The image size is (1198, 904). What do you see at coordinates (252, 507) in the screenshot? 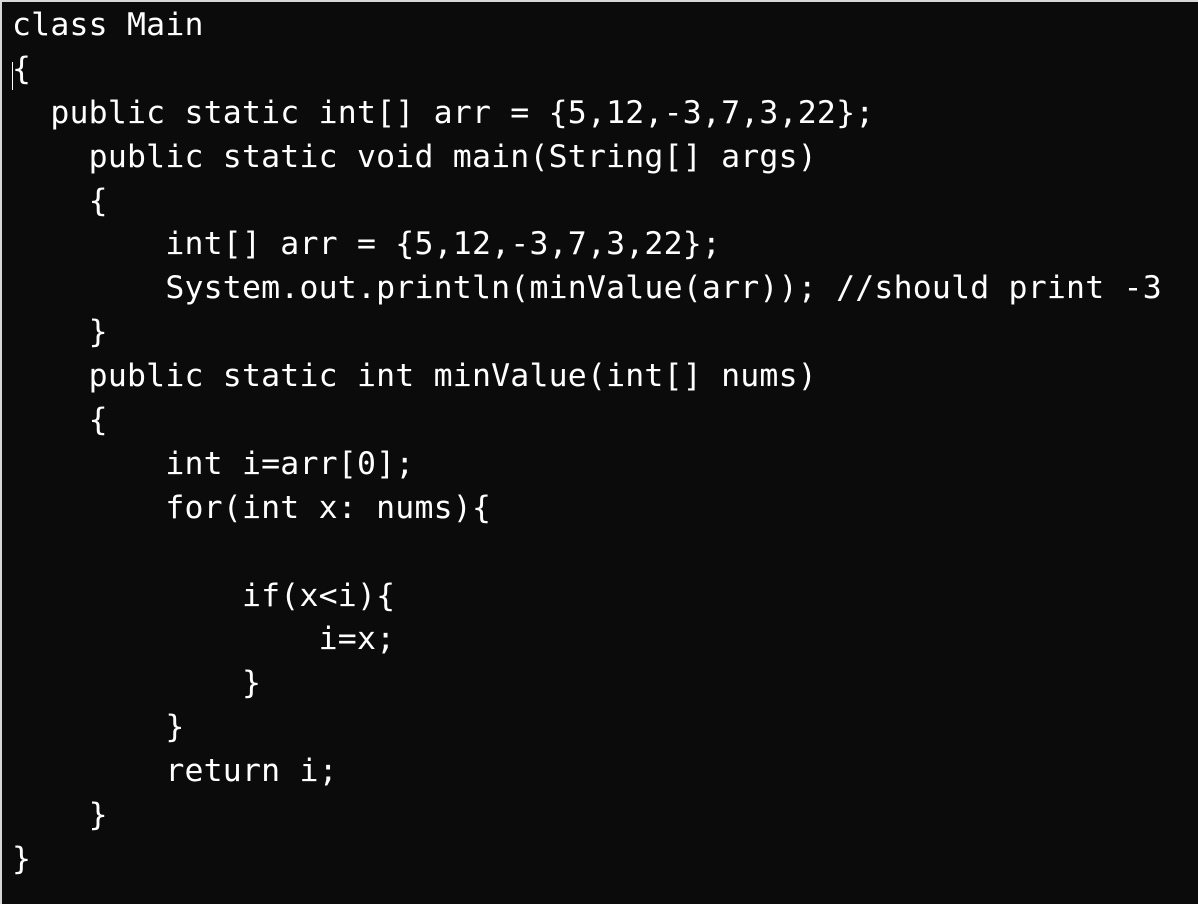
I see `code-line-12: for(int x: nums){` at bounding box center [252, 507].